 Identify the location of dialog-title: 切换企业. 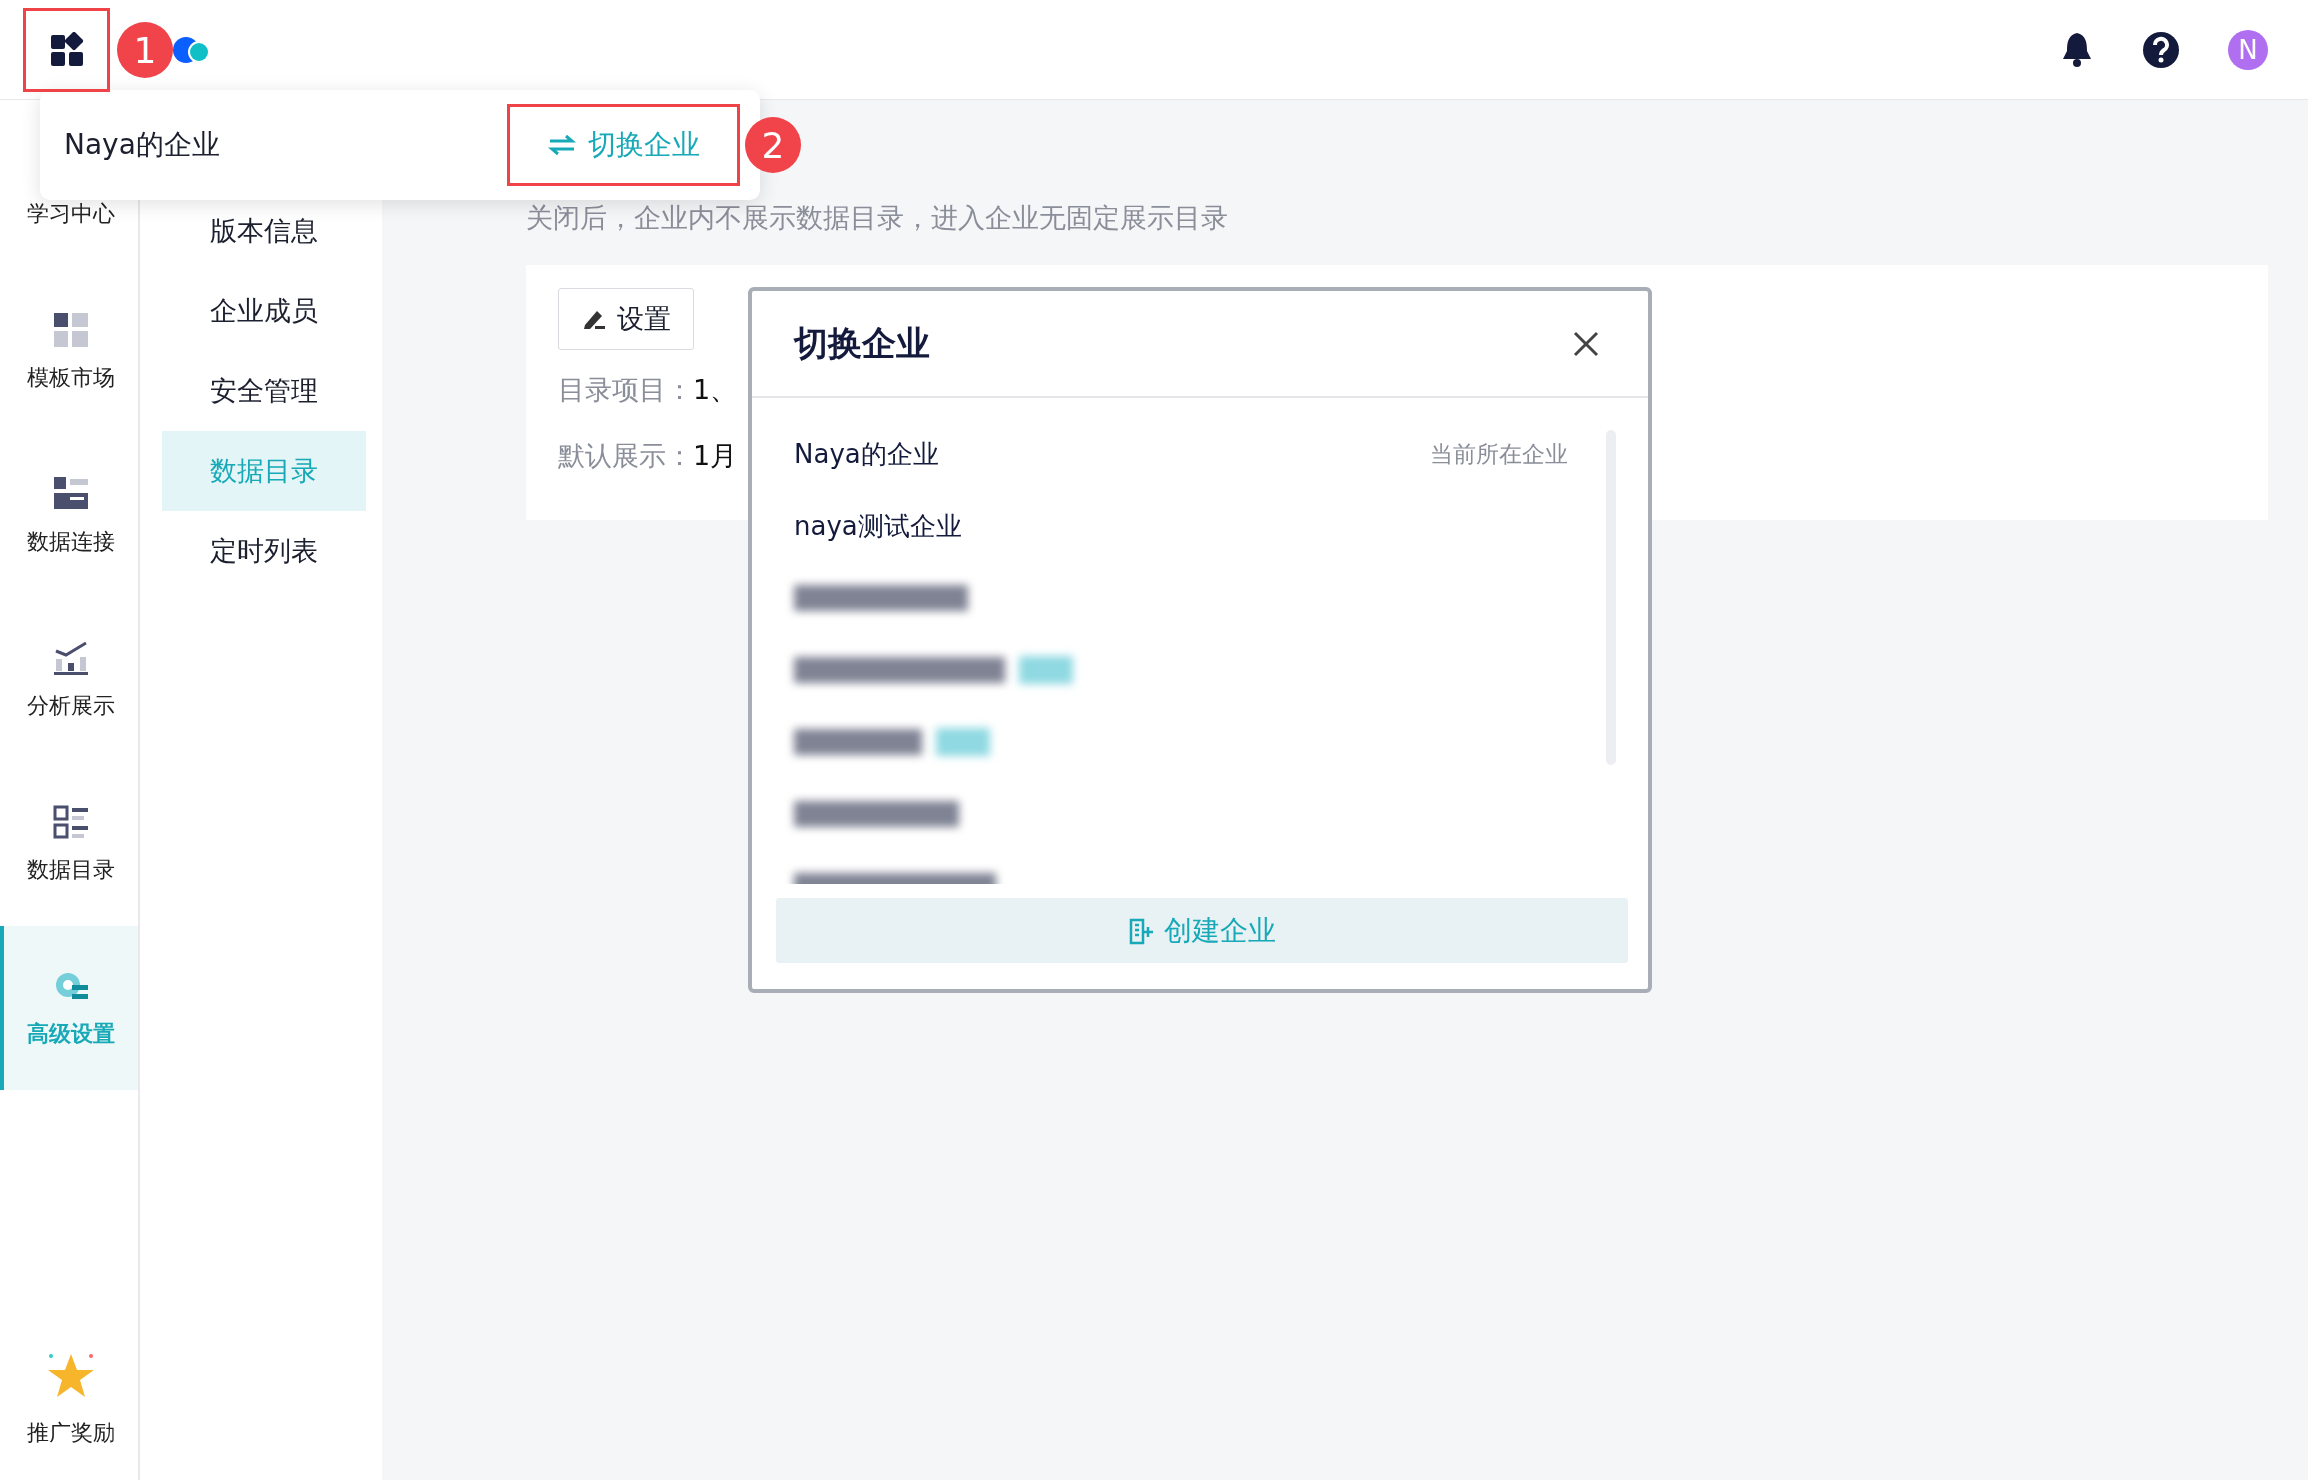
(862, 343).